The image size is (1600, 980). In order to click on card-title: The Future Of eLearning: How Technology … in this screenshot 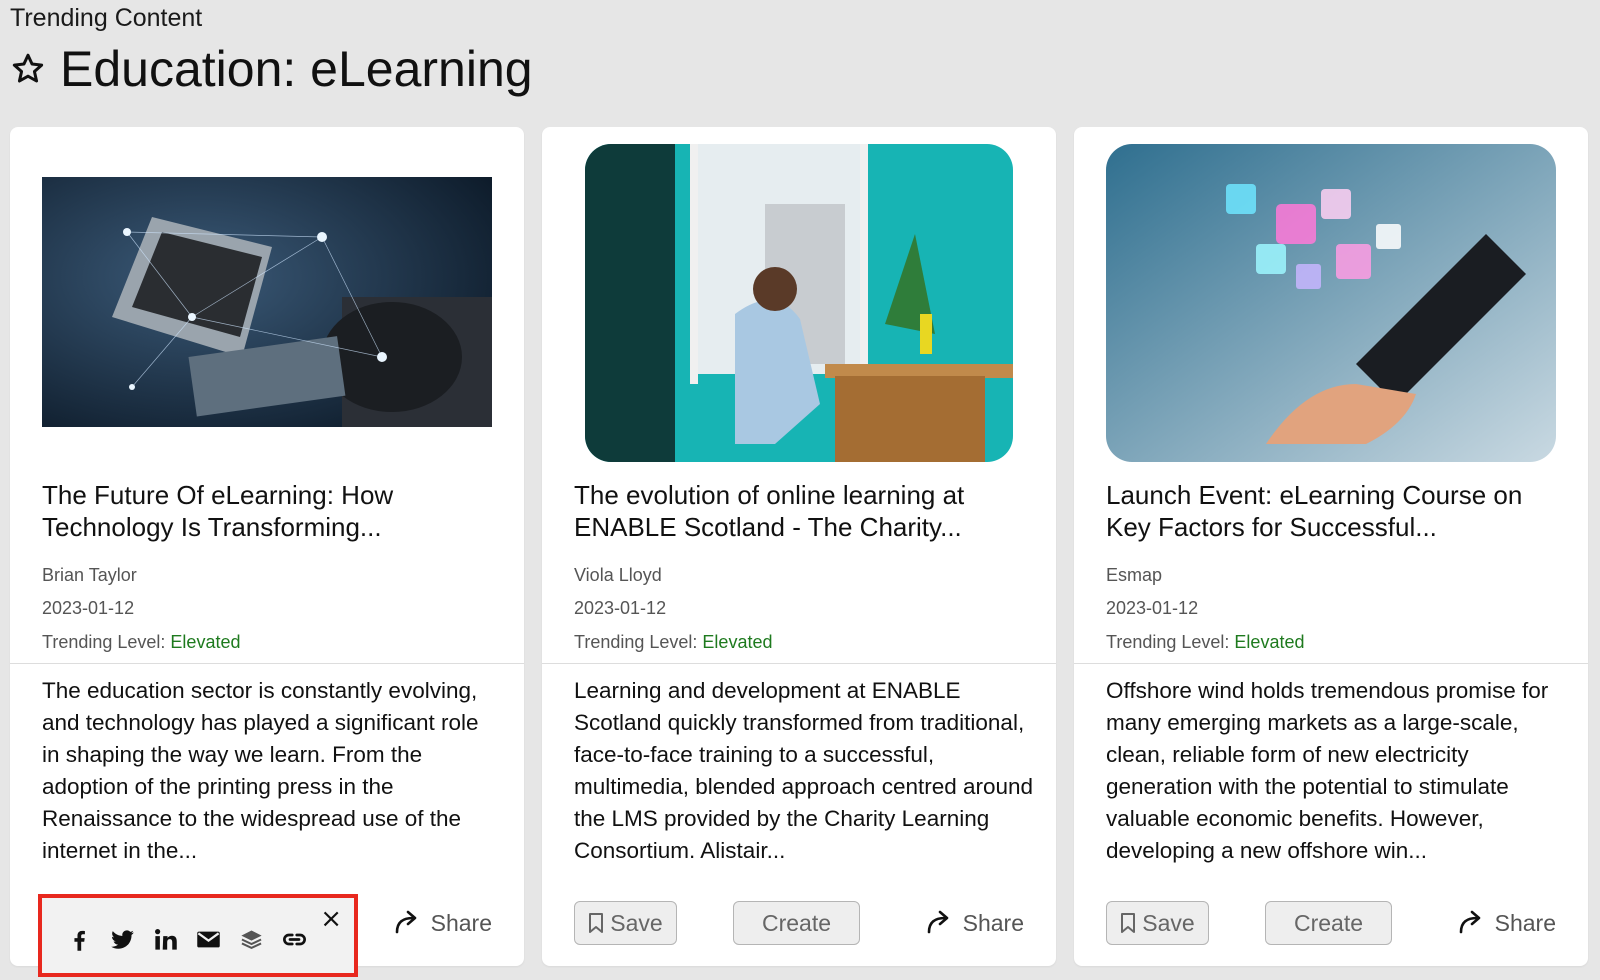, I will do `click(267, 511)`.